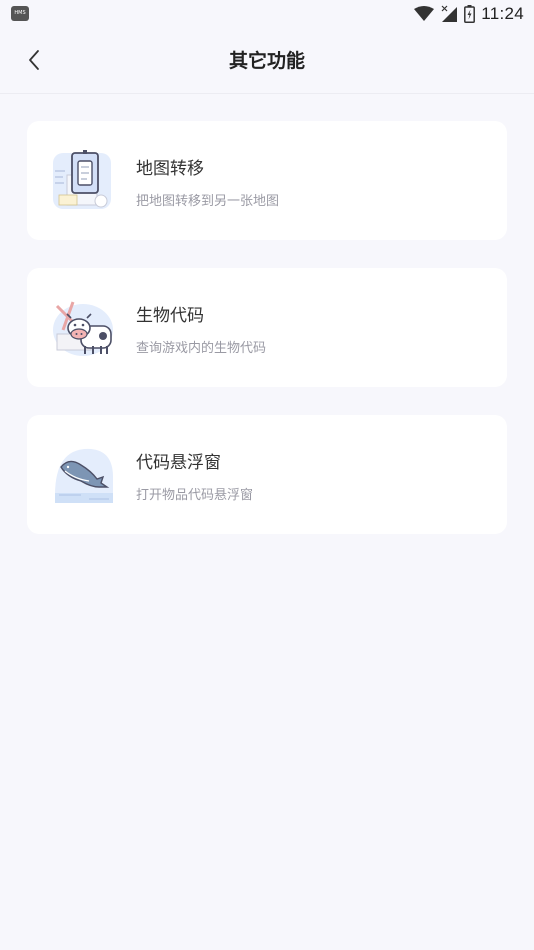 The width and height of the screenshot is (534, 950). What do you see at coordinates (170, 169) in the screenshot?
I see `feature-title: 地图转移` at bounding box center [170, 169].